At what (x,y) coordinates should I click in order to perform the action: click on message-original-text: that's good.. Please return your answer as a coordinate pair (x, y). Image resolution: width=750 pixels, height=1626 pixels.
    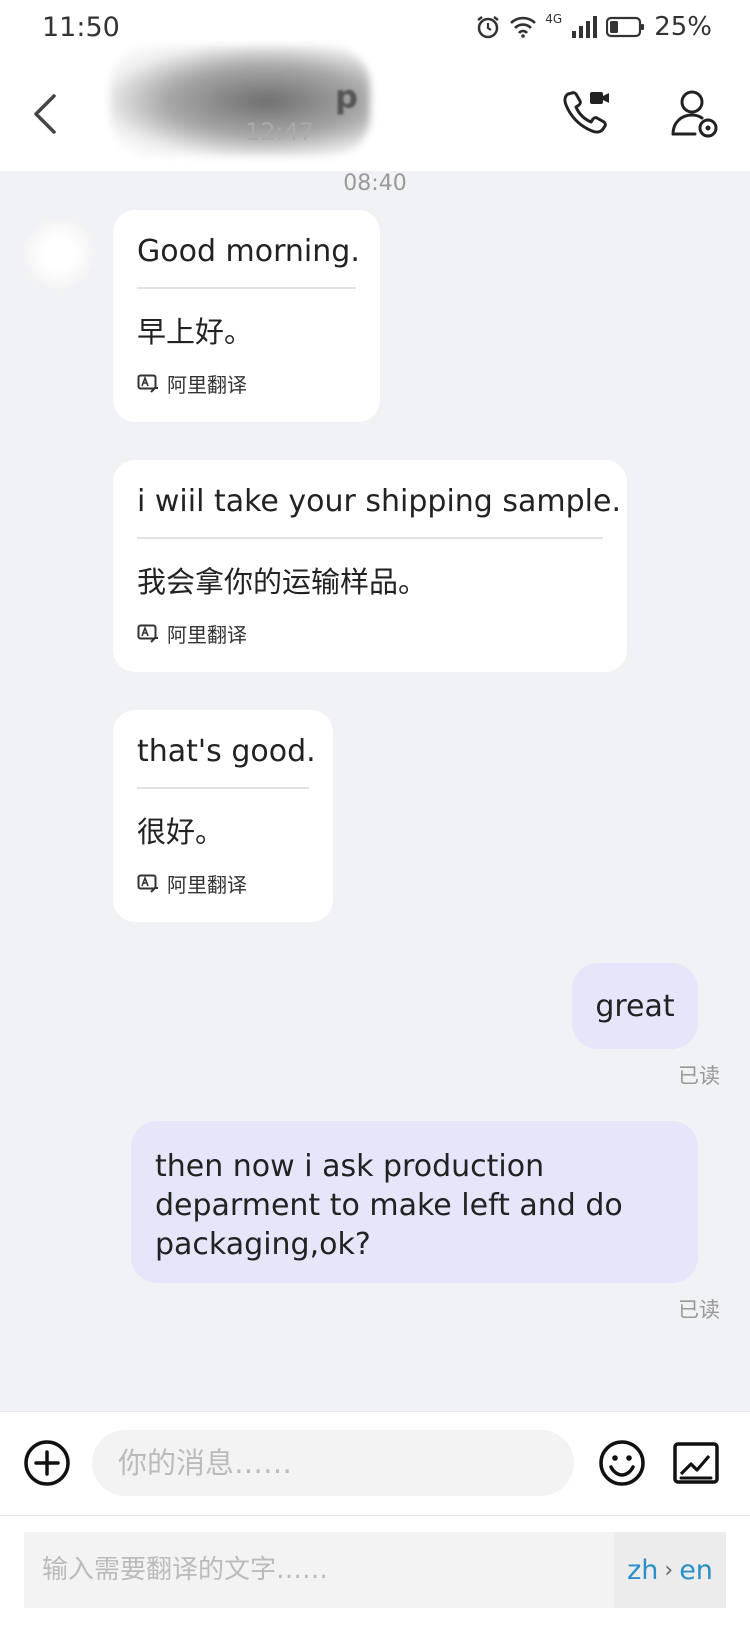
    Looking at the image, I should click on (226, 751).